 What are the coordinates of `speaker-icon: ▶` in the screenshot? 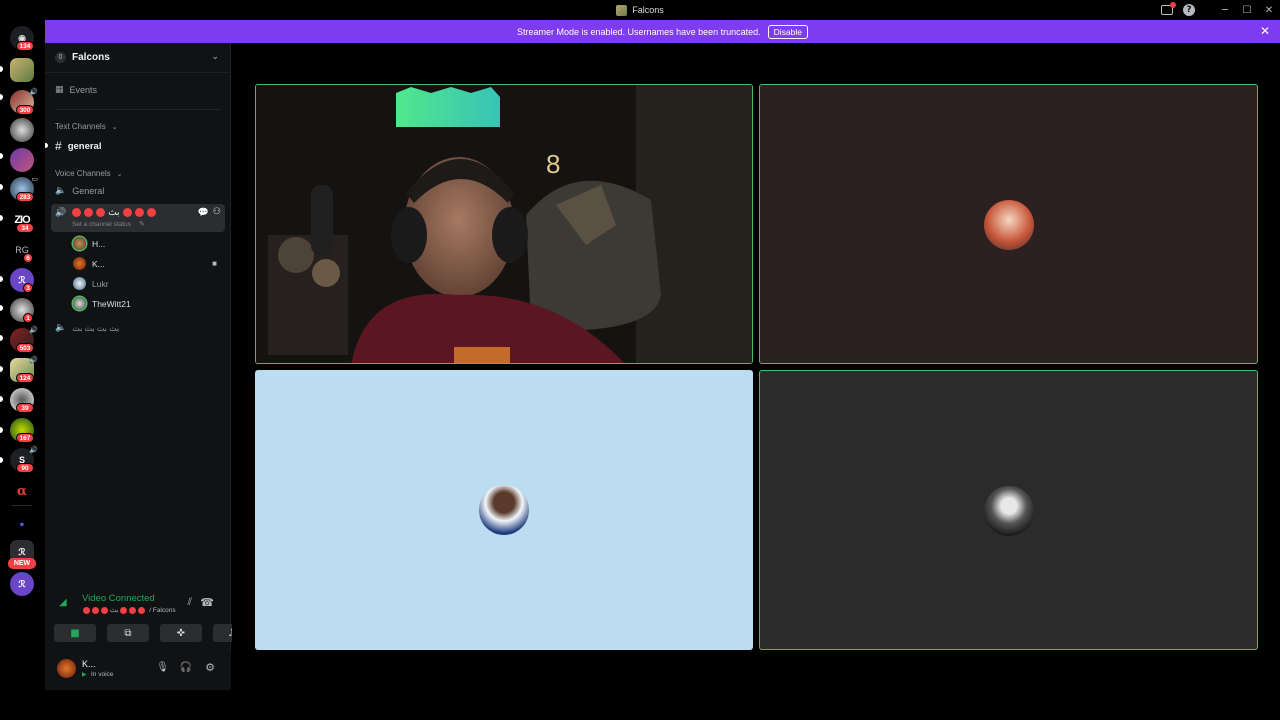 It's located at (84, 675).